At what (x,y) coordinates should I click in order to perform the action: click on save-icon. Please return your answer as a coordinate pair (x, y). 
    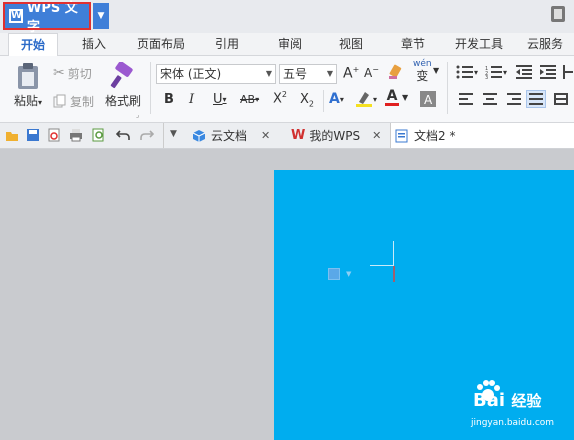
    Looking at the image, I should click on (33, 135).